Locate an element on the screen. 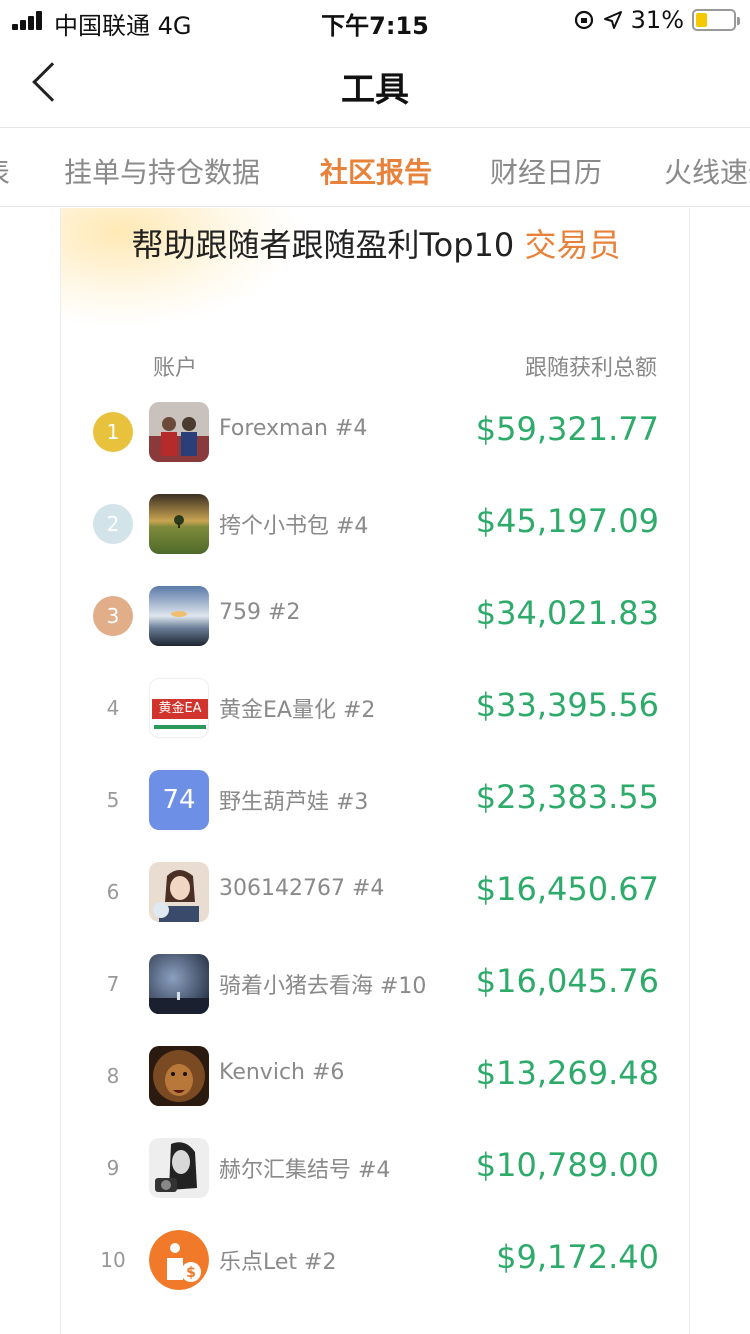 The width and height of the screenshot is (750, 1334). account-name: 挎个小书包 #4 is located at coordinates (294, 526).